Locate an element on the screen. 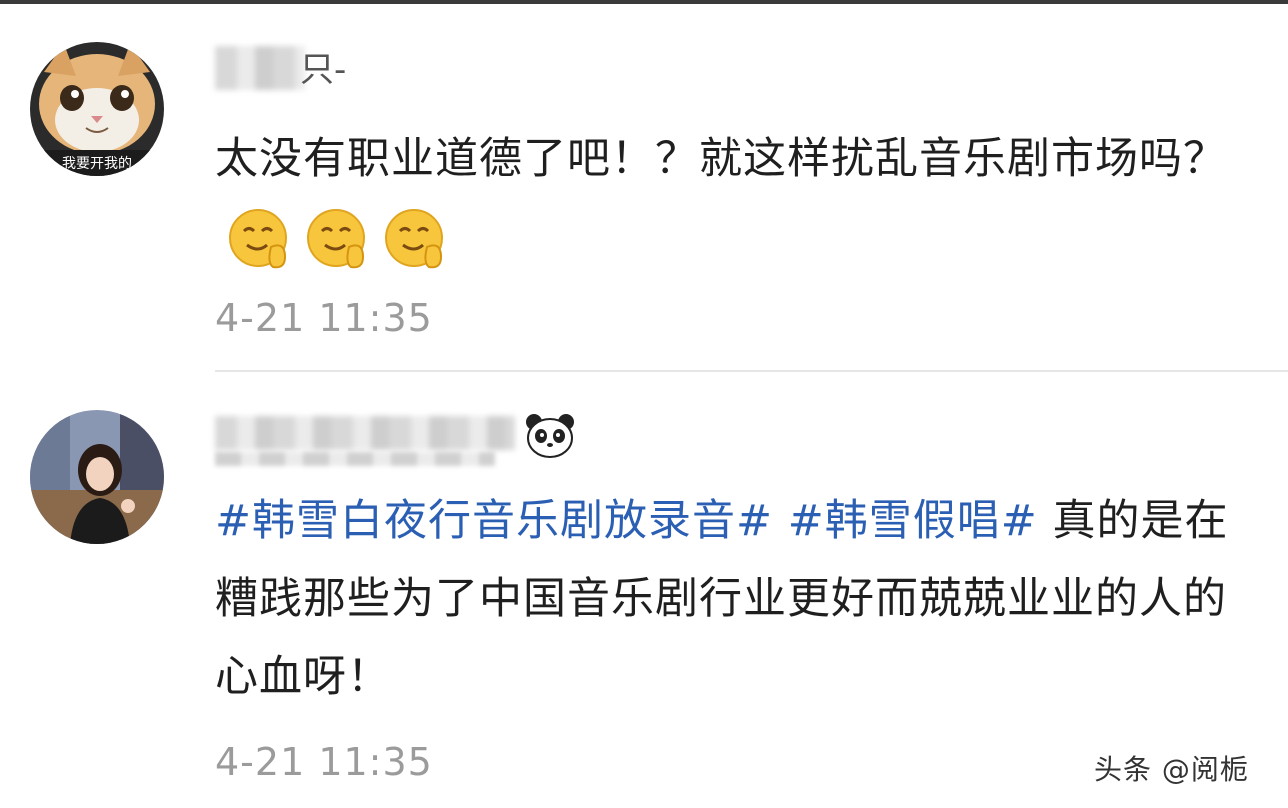 This screenshot has height=808, width=1288. woman-avatar-icon is located at coordinates (97, 477).